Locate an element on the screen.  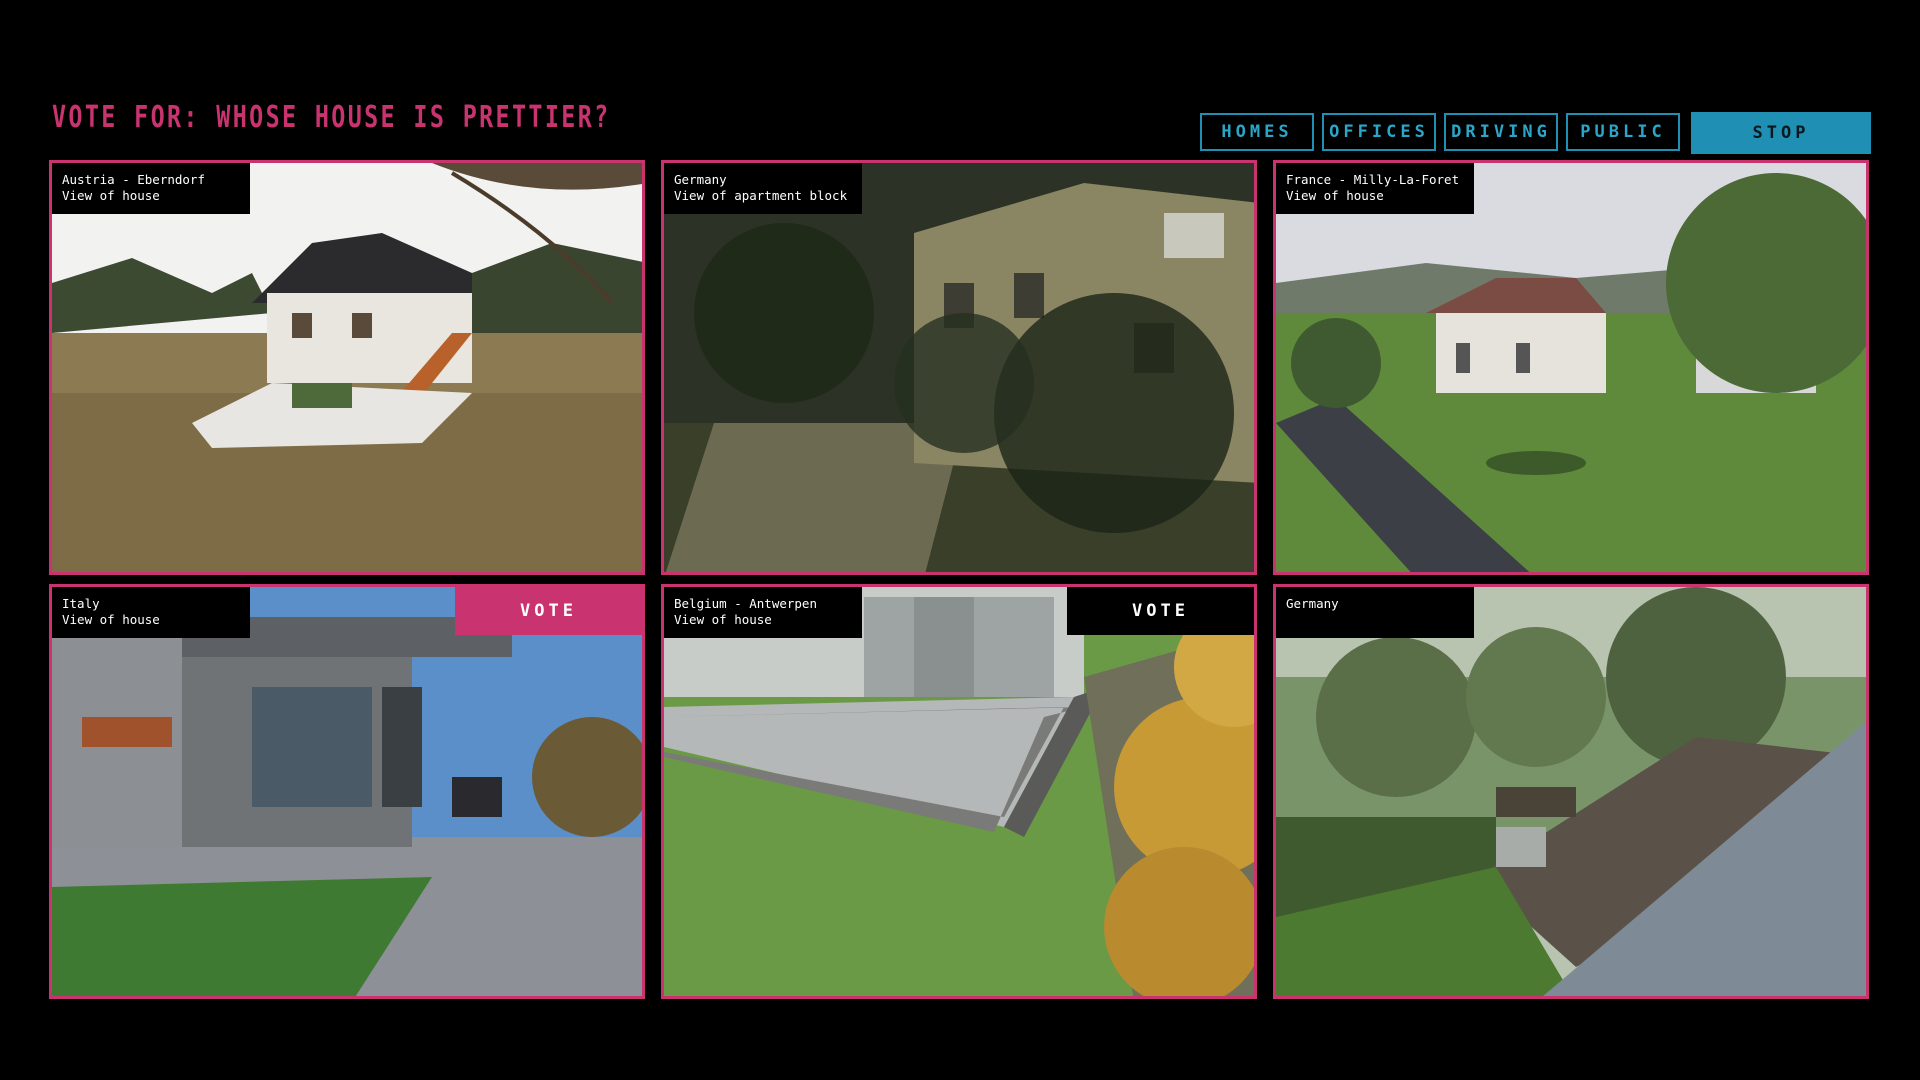
nav-offices-button: OFFICES is located at coordinates (1379, 132).